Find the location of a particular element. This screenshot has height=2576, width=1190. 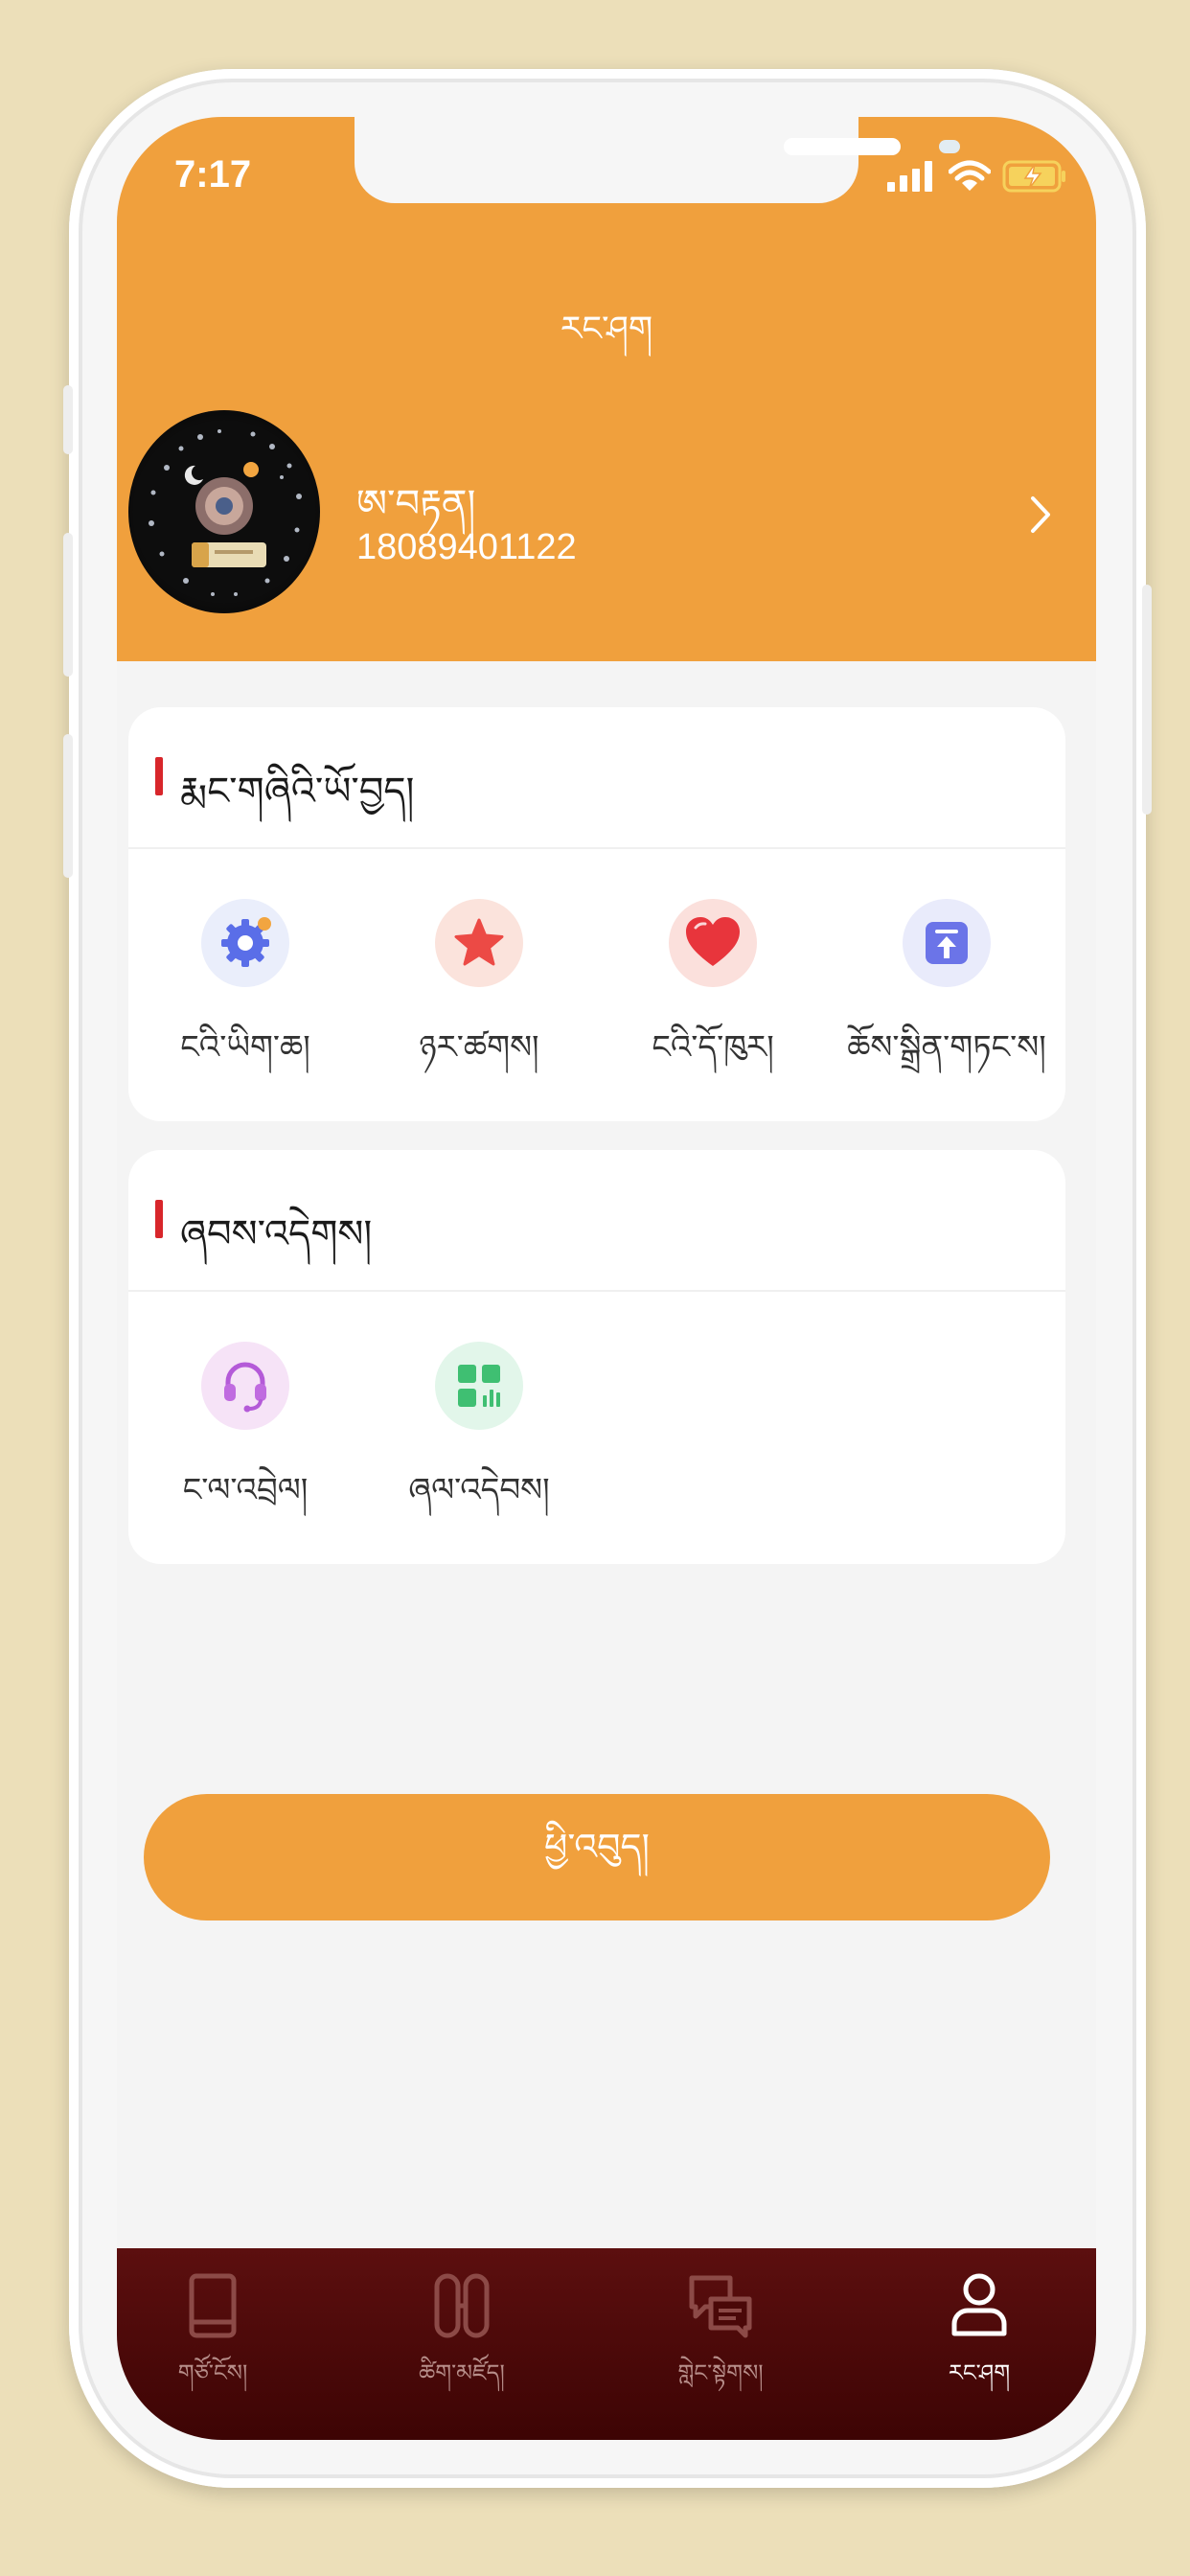

apps-chart-icon is located at coordinates (479, 1386).